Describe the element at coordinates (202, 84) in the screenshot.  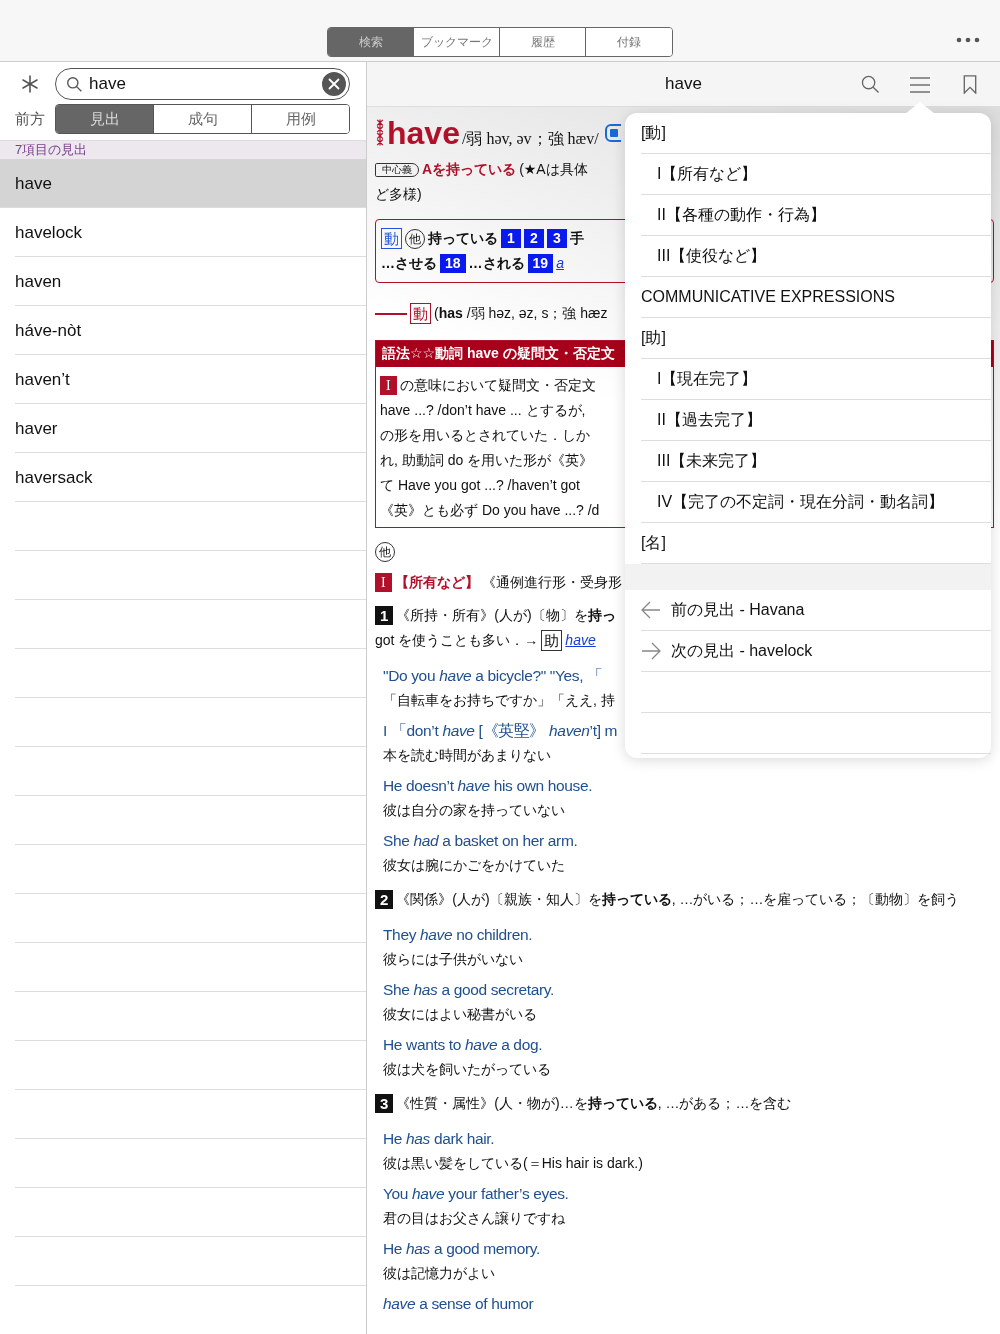
I see `search-field: have` at that location.